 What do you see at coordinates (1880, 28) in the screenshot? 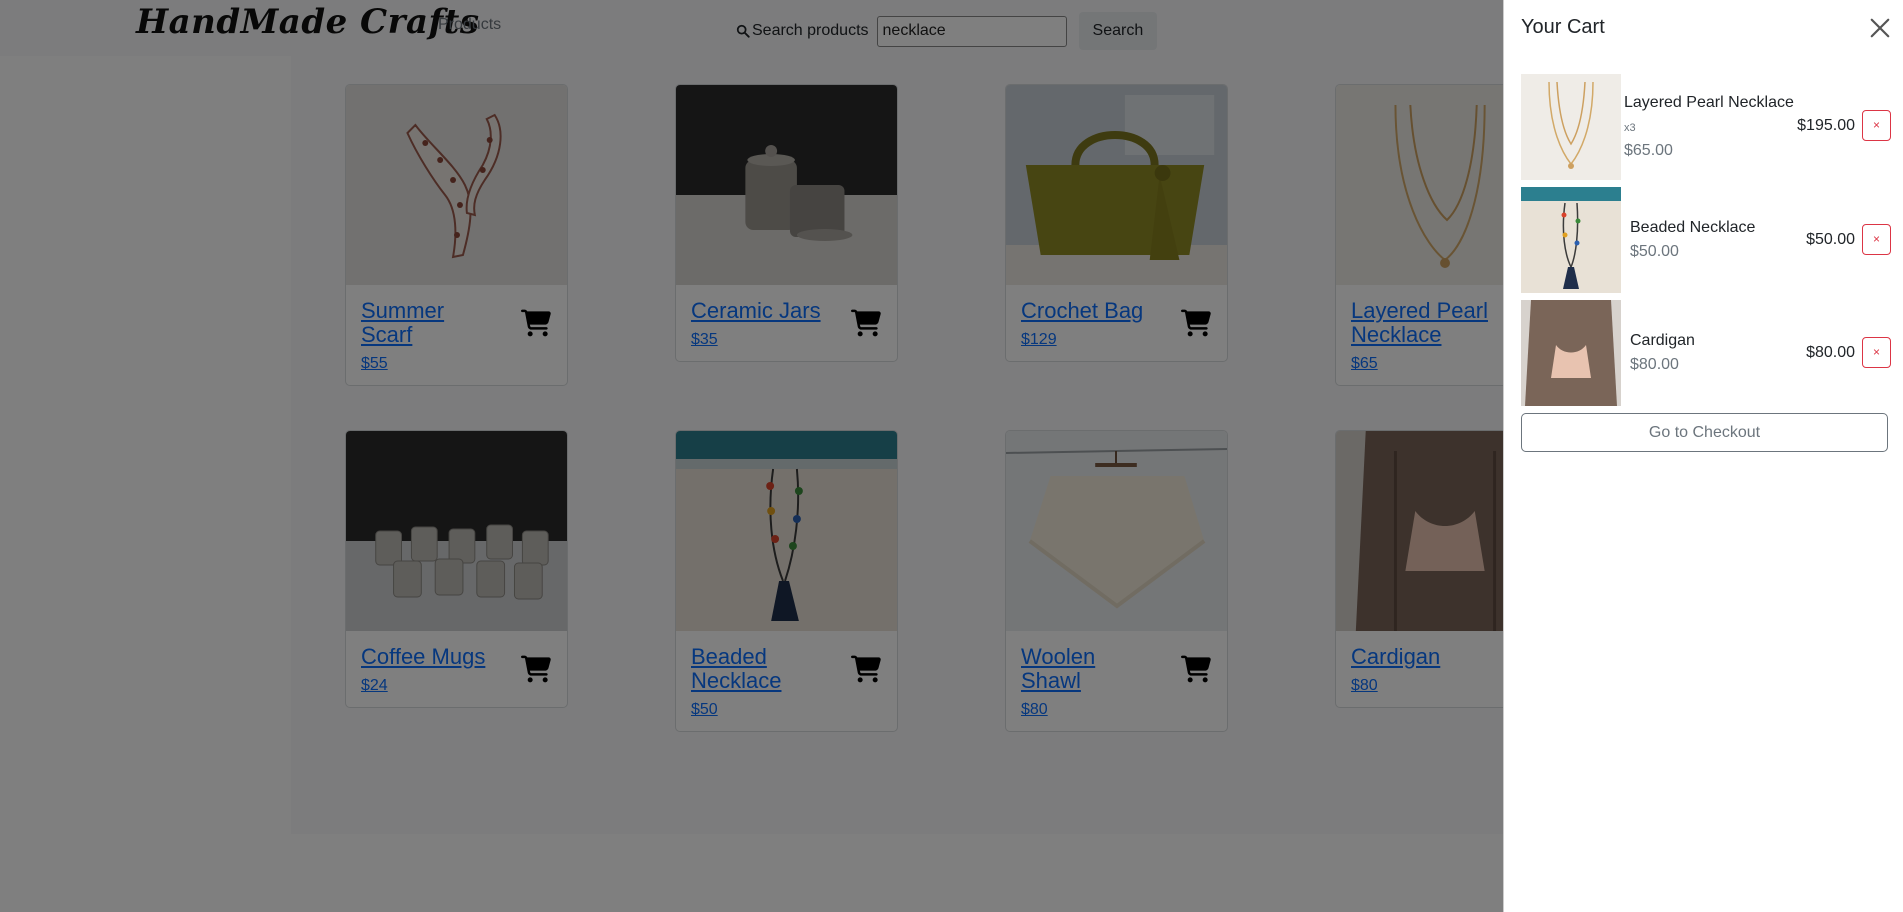
I see `close-icon` at bounding box center [1880, 28].